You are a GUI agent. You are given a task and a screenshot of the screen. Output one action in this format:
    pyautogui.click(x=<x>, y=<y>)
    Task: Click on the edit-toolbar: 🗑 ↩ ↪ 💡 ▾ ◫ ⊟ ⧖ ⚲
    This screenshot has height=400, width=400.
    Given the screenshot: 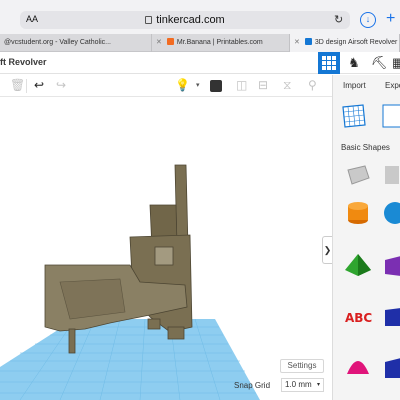 What is the action you would take?
    pyautogui.click(x=166, y=86)
    